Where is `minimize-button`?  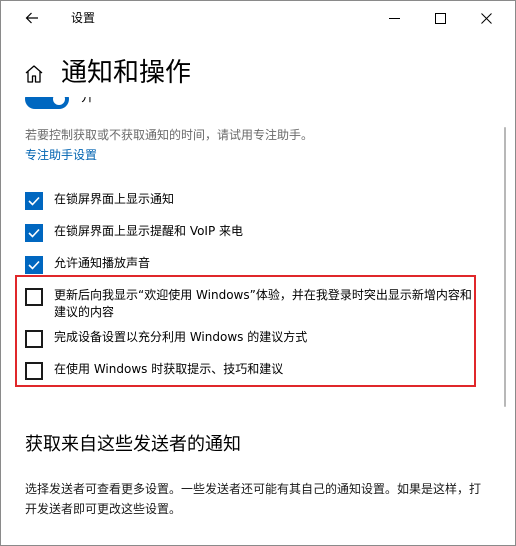 minimize-button is located at coordinates (394, 18).